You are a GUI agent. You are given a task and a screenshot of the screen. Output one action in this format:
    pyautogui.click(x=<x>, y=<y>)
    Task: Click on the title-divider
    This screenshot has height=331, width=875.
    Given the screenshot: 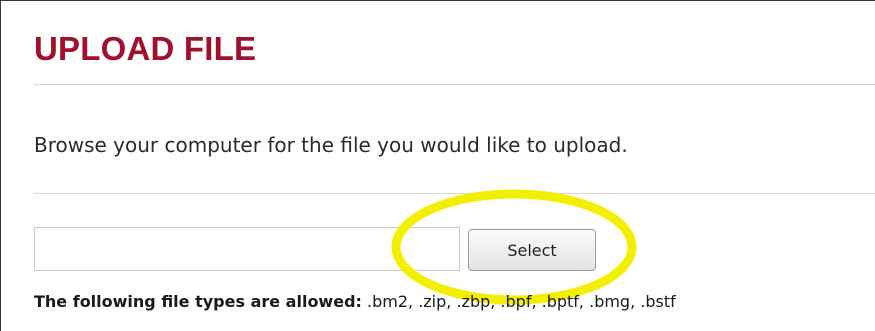 What is the action you would take?
    pyautogui.click(x=454, y=84)
    